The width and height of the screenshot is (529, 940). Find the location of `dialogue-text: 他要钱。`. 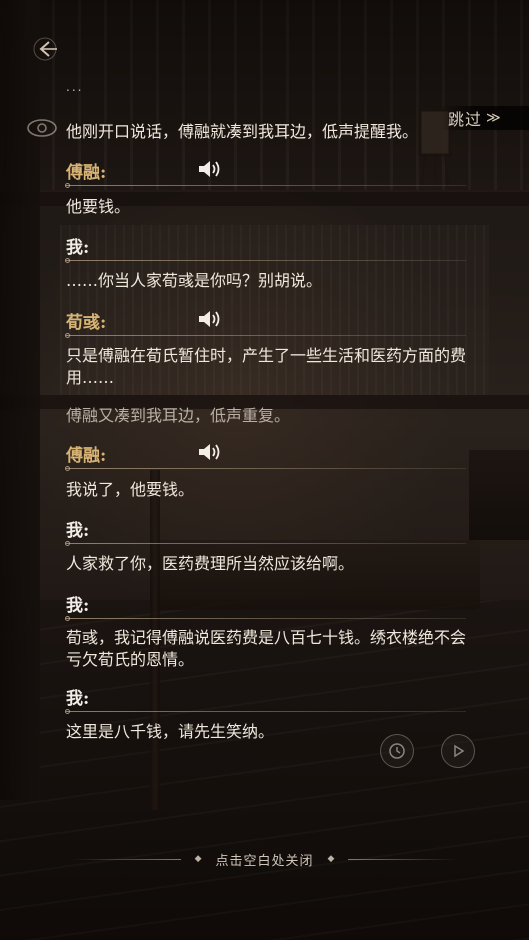

dialogue-text: 他要钱。 is located at coordinates (98, 206).